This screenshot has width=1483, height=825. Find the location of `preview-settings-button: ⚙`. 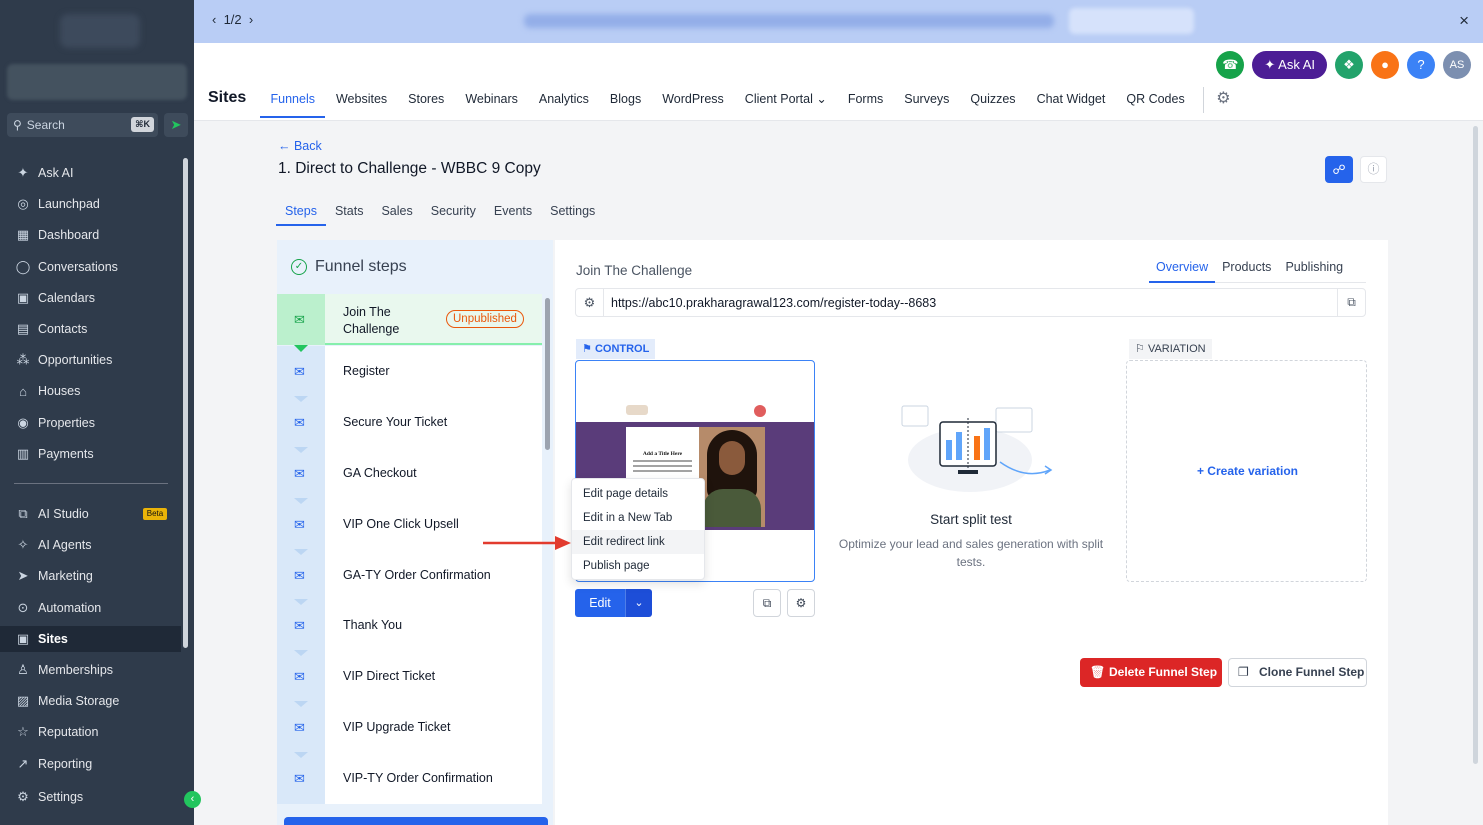

preview-settings-button: ⚙ is located at coordinates (801, 603).